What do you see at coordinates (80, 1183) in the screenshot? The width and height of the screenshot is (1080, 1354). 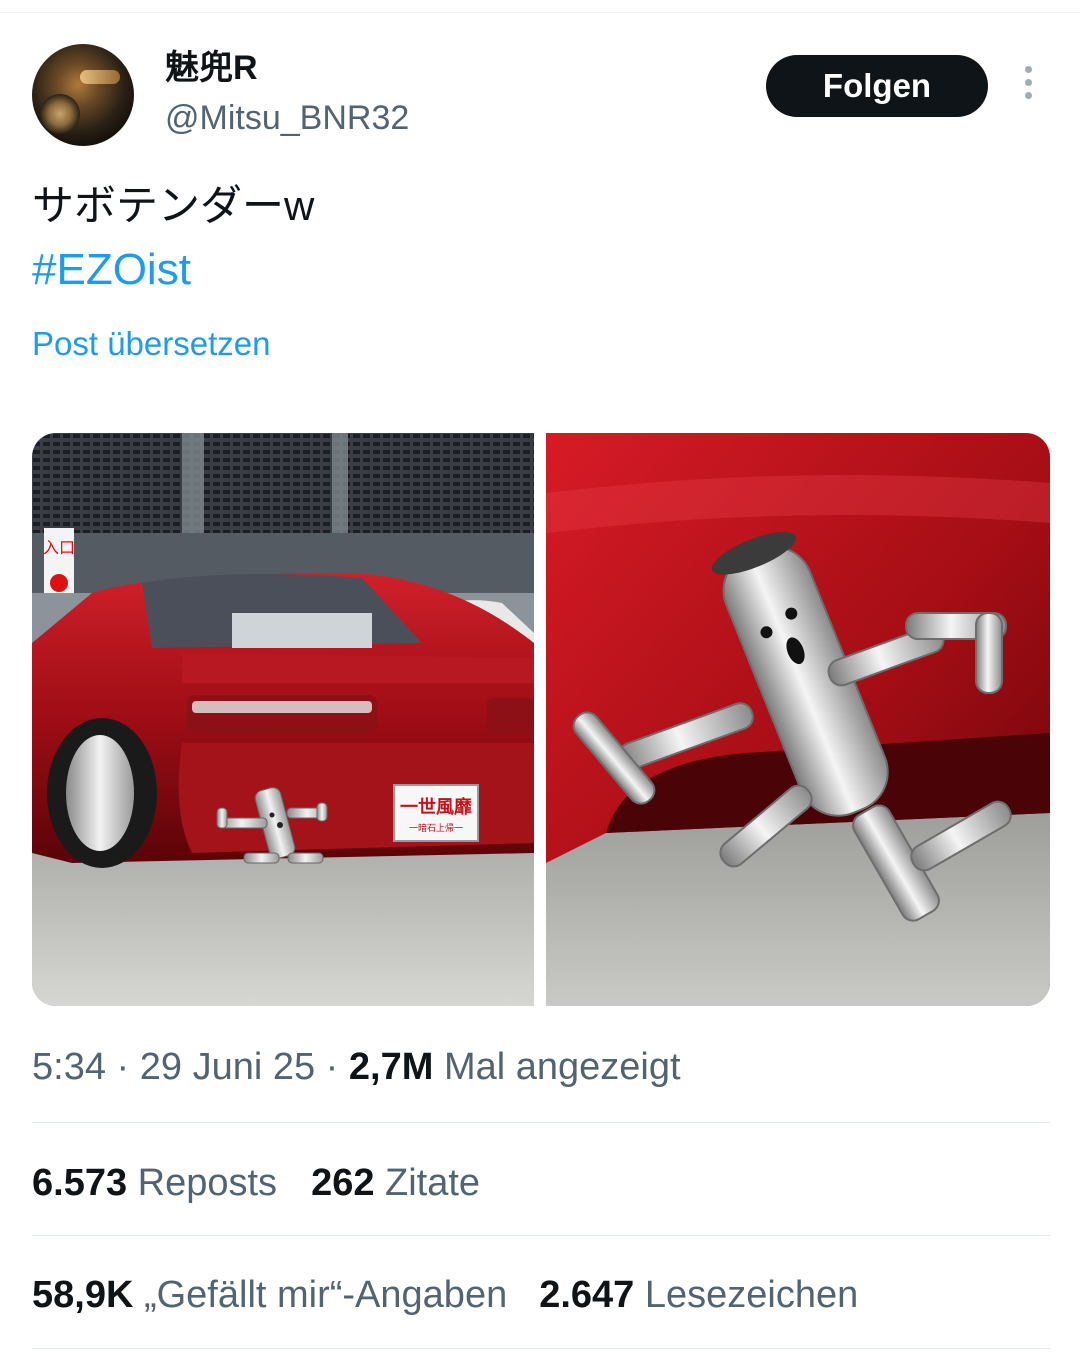 I see `reposts-count: 6.573` at bounding box center [80, 1183].